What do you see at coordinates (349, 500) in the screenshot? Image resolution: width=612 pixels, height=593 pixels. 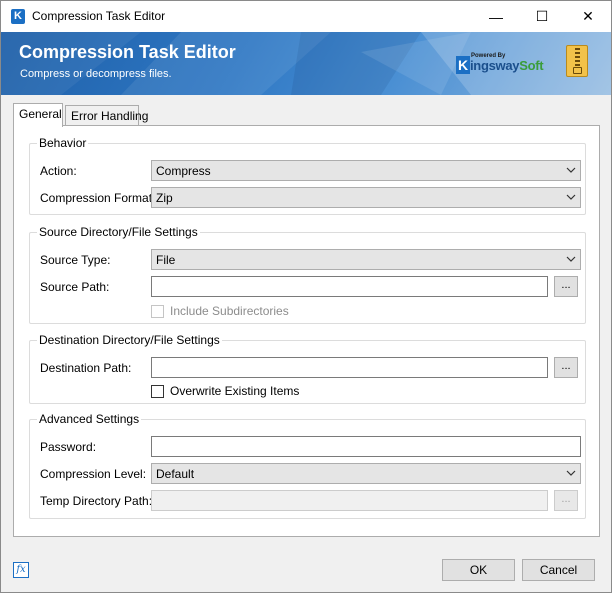 I see `temp-directory-input` at bounding box center [349, 500].